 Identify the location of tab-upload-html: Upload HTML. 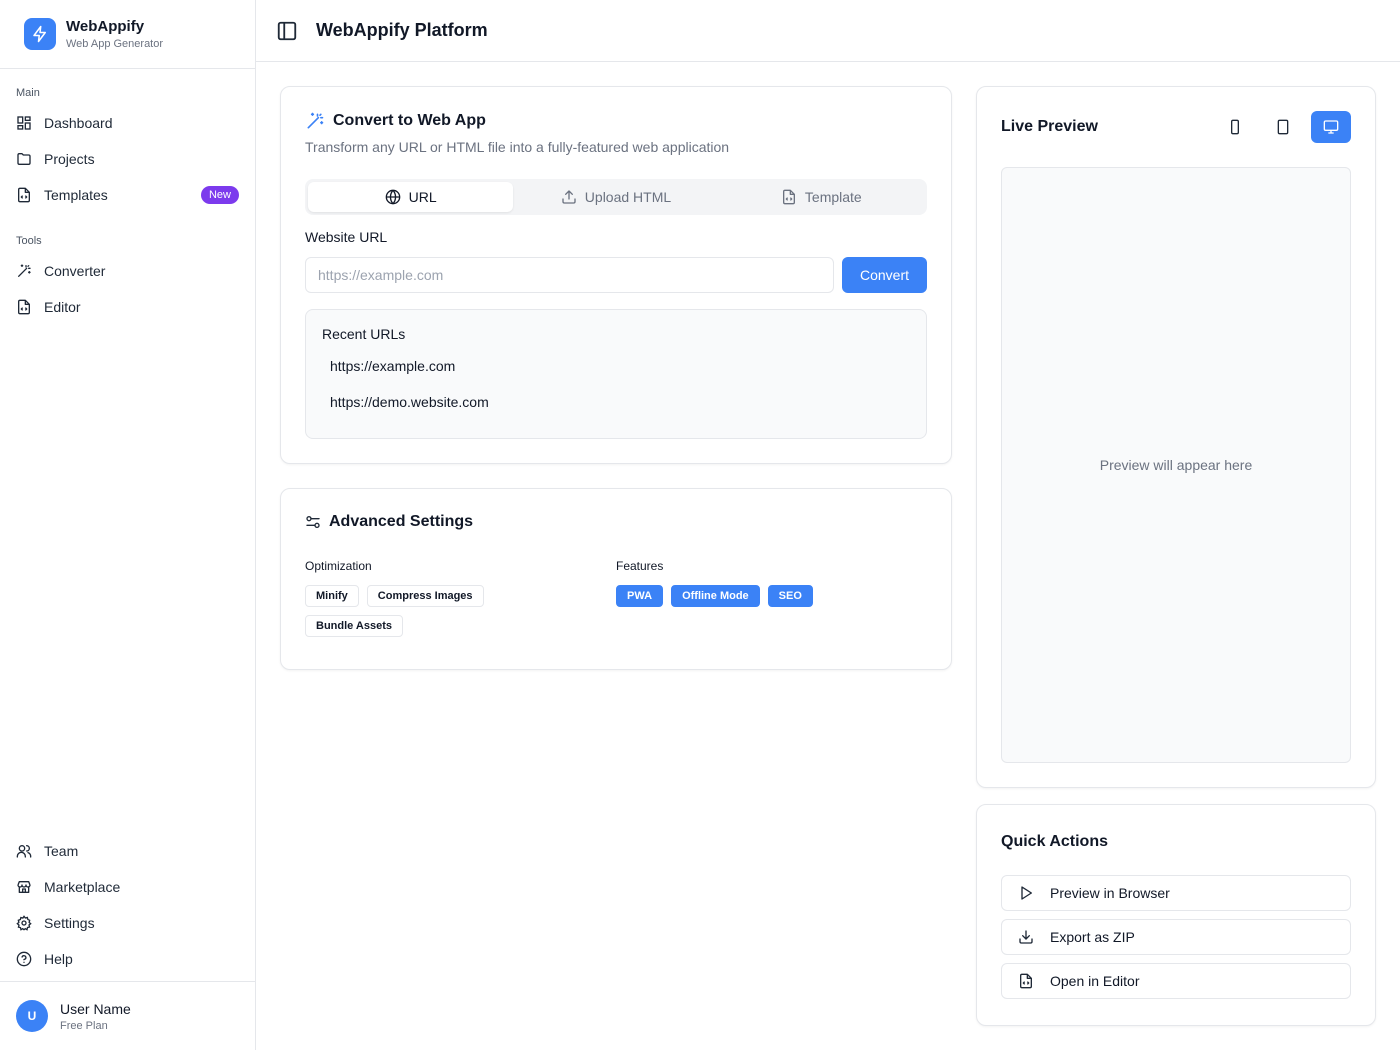
(615, 197).